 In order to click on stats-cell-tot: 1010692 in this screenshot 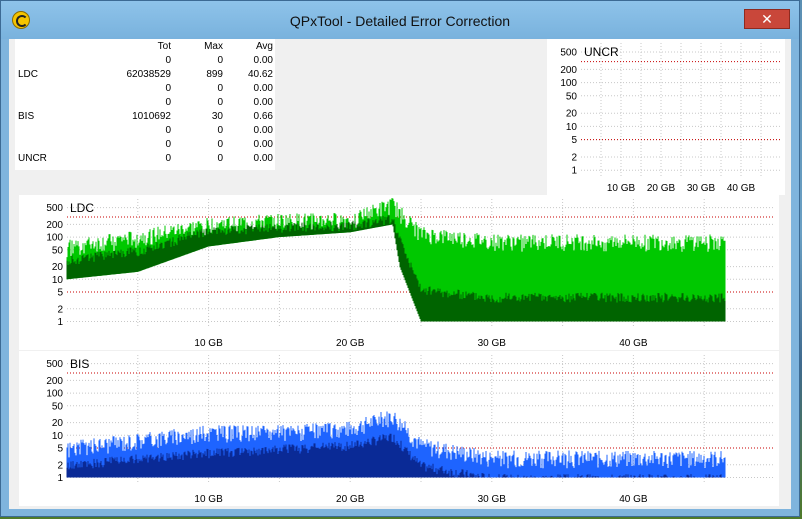, I will do `click(151, 116)`.